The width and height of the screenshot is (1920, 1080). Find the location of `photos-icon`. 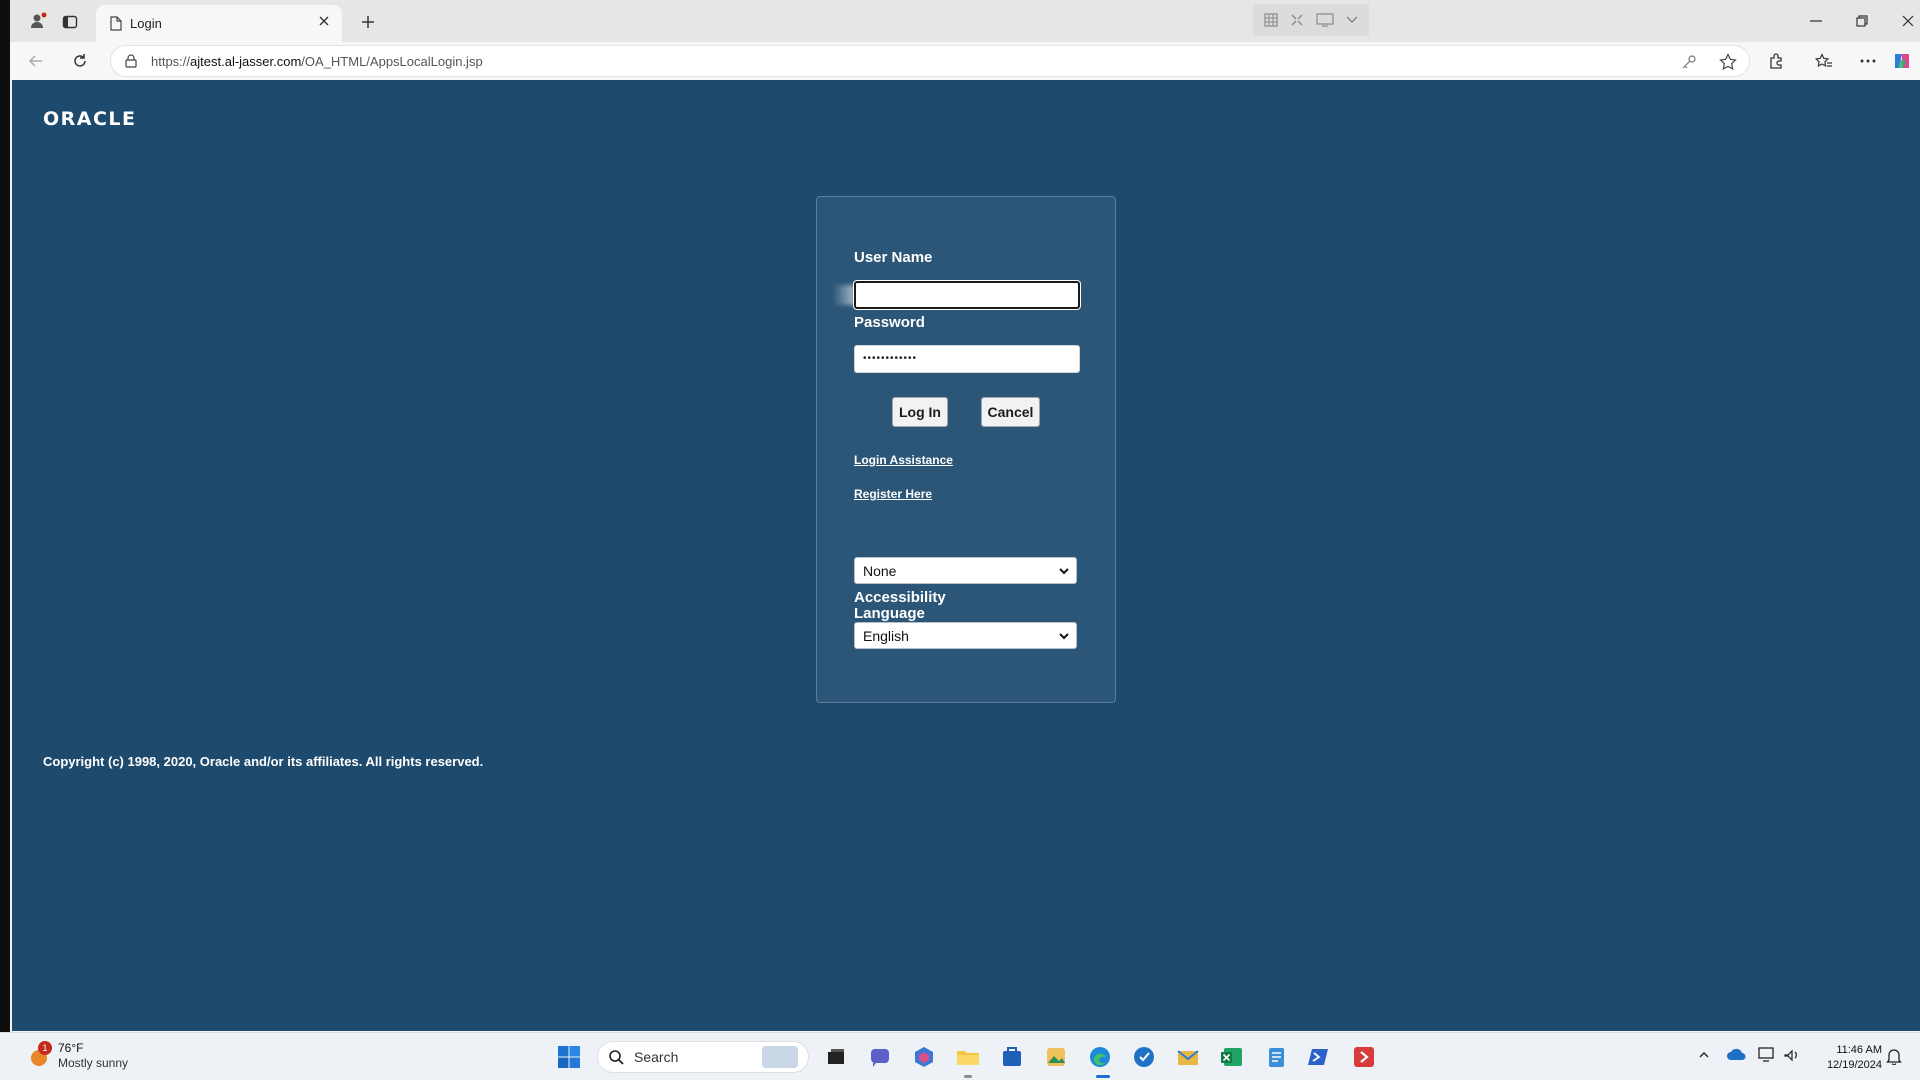

photos-icon is located at coordinates (1056, 1057).